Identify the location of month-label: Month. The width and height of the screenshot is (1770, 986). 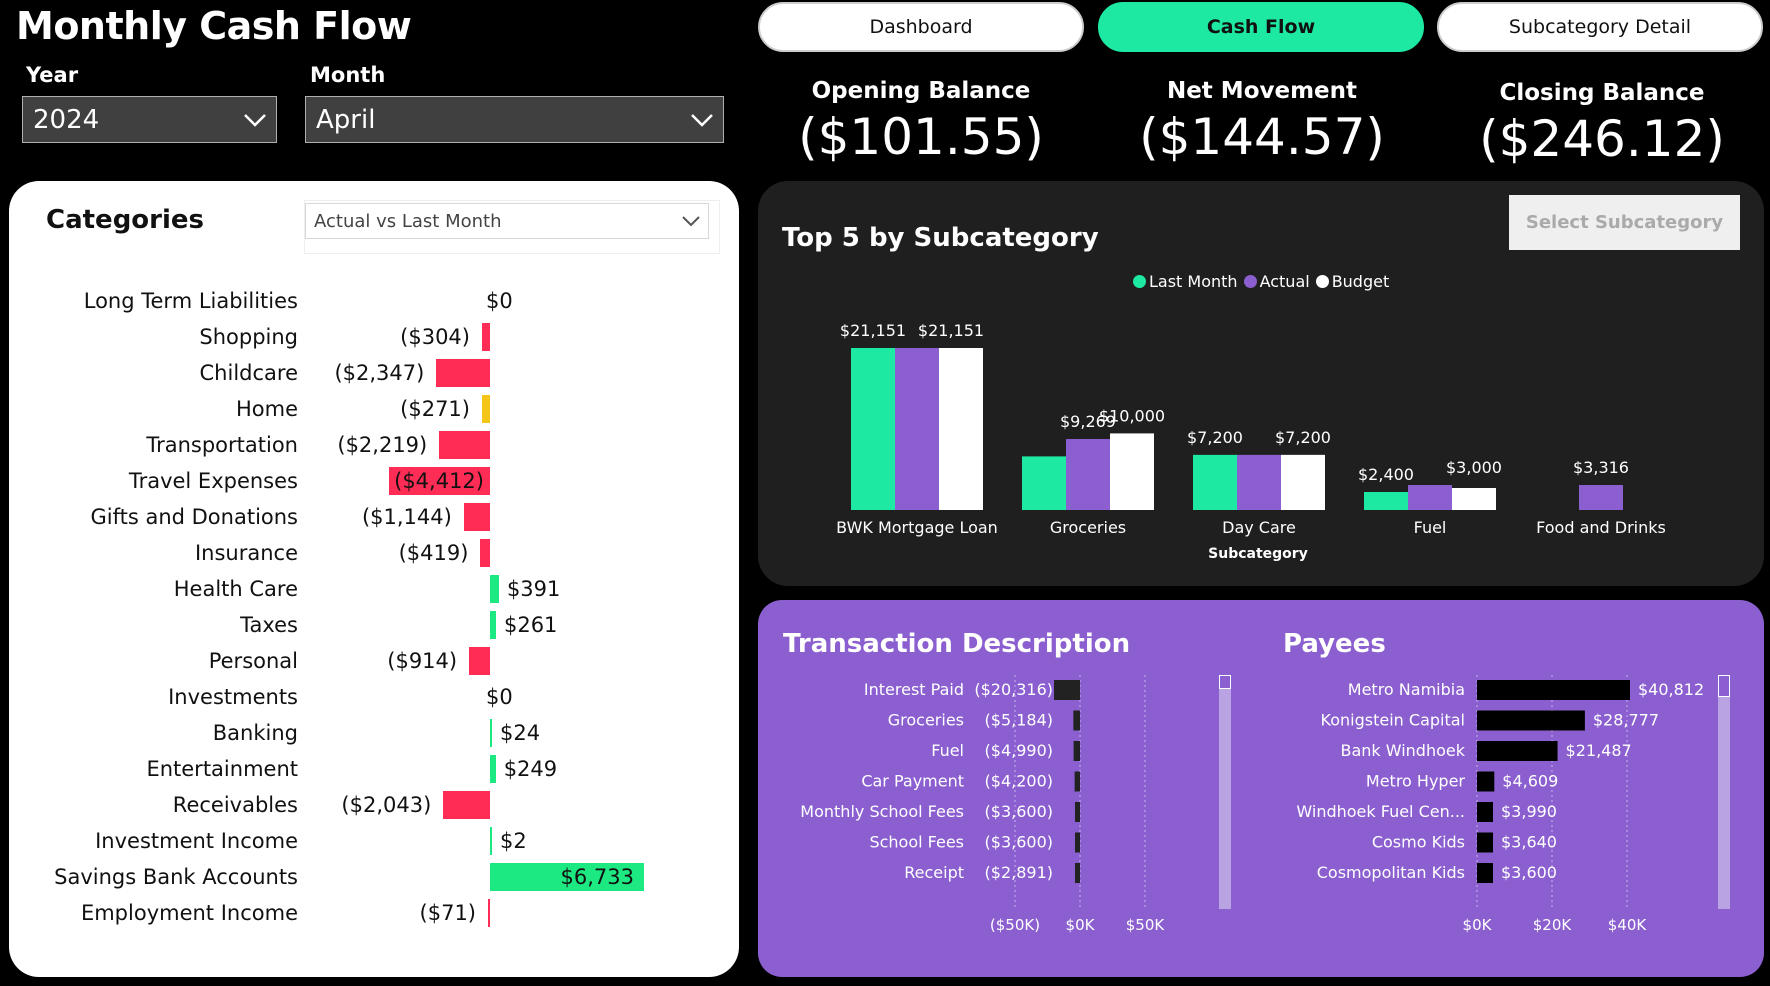
(348, 75).